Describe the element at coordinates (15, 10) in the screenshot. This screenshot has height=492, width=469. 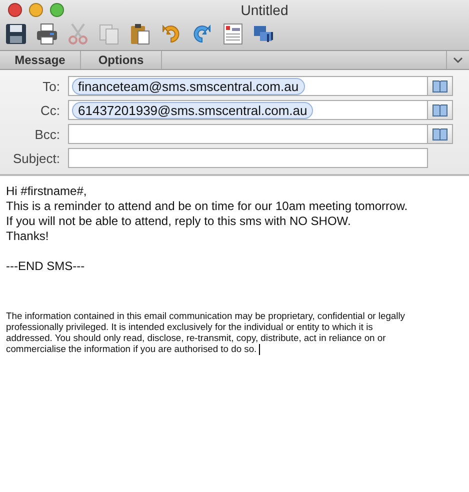
I see `close-button` at that location.